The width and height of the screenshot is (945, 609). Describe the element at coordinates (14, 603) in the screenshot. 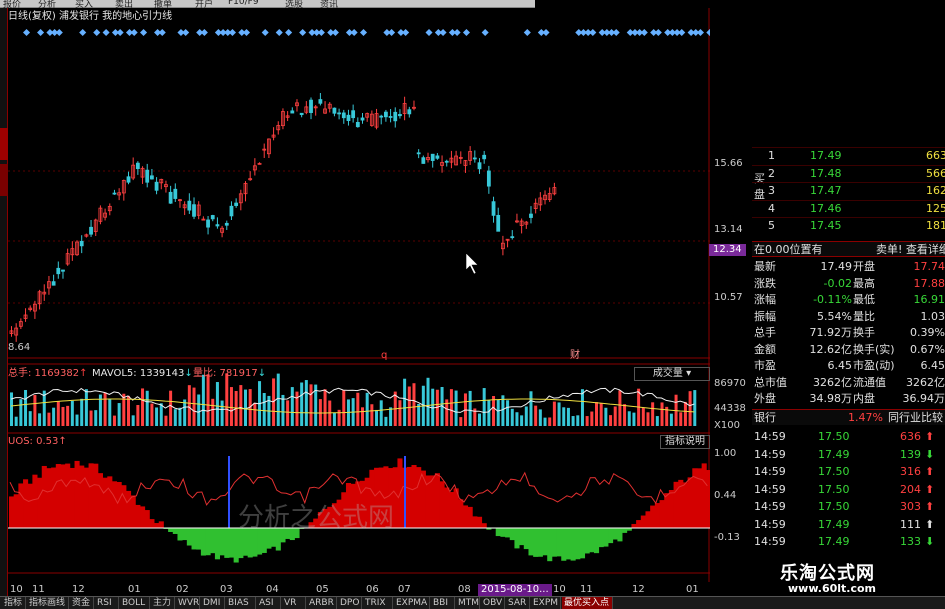

I see `indicator-tab: 指标` at that location.